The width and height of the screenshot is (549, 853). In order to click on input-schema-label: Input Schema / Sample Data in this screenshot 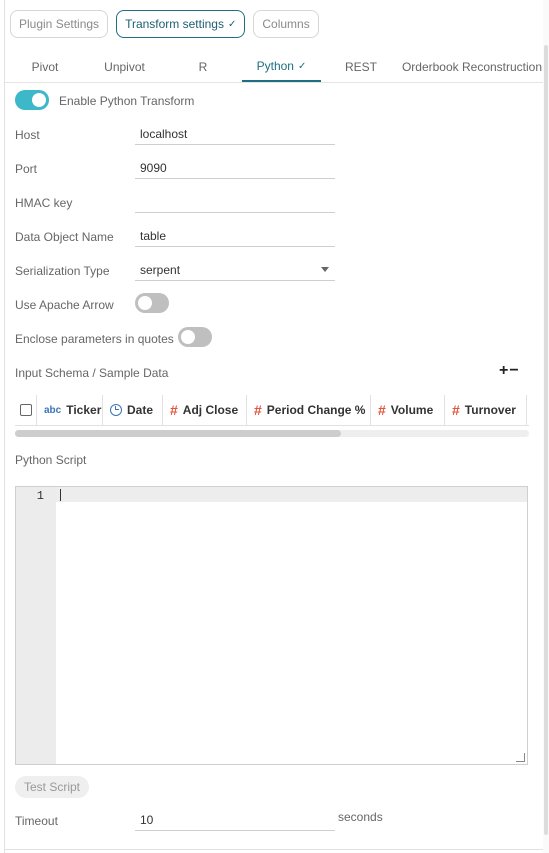, I will do `click(92, 373)`.